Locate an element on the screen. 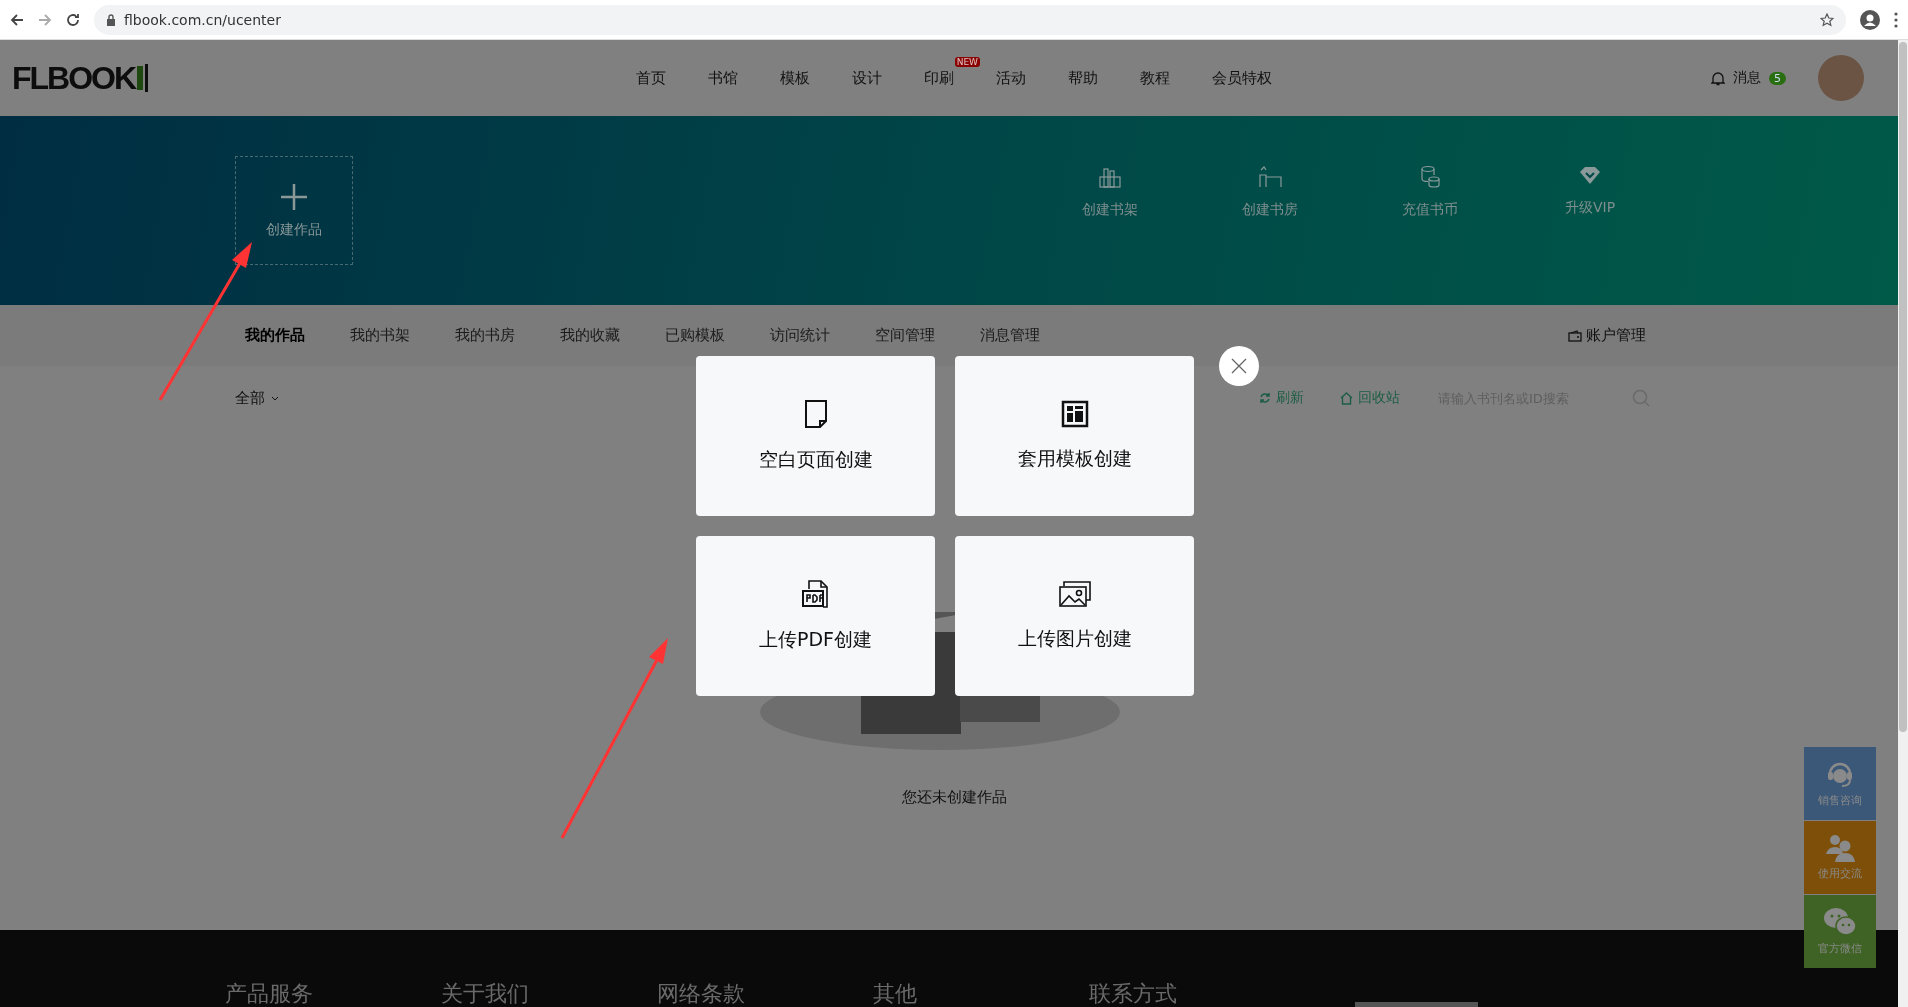 The image size is (1908, 1007). tab: 我的书架 is located at coordinates (380, 335).